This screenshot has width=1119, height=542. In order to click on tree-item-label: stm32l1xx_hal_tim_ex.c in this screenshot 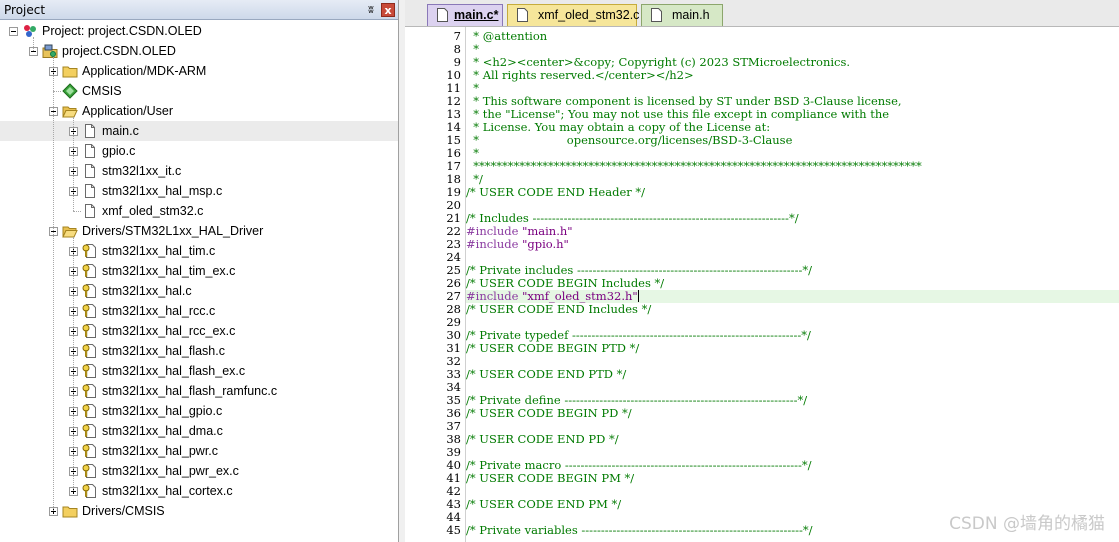, I will do `click(169, 271)`.